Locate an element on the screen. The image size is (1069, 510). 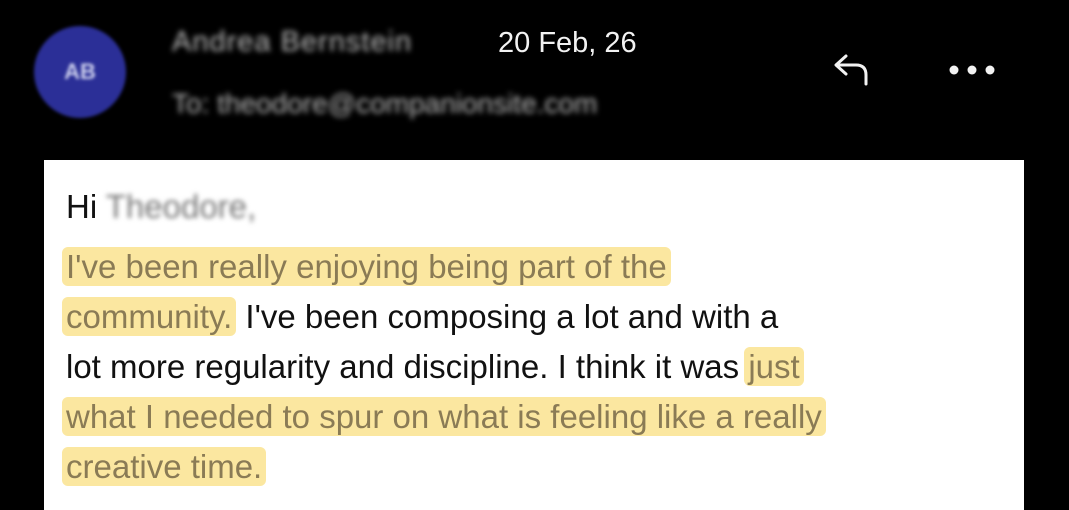
more-options-button is located at coordinates (972, 70).